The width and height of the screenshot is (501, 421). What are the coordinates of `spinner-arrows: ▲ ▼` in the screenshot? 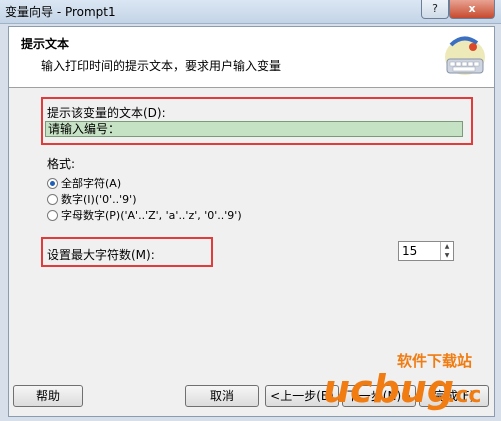 It's located at (446, 251).